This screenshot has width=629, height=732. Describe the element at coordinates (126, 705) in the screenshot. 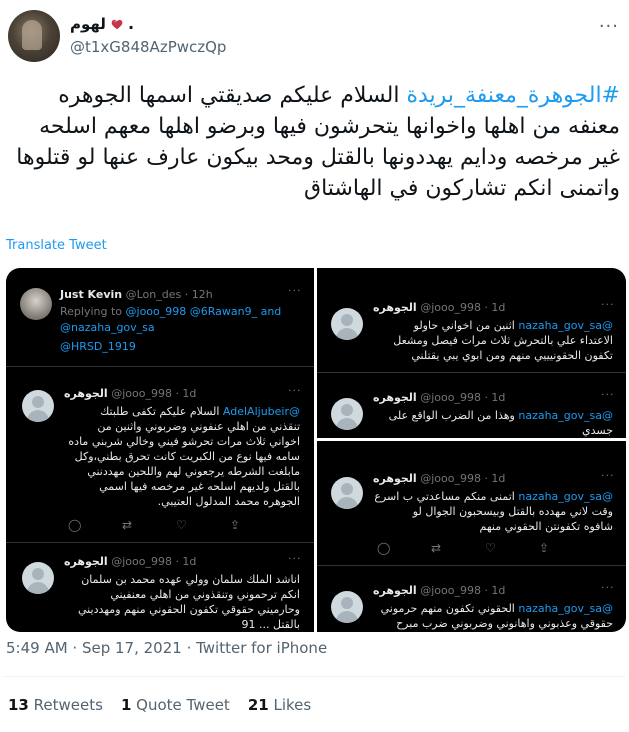

I see `quotes-count: 1` at that location.